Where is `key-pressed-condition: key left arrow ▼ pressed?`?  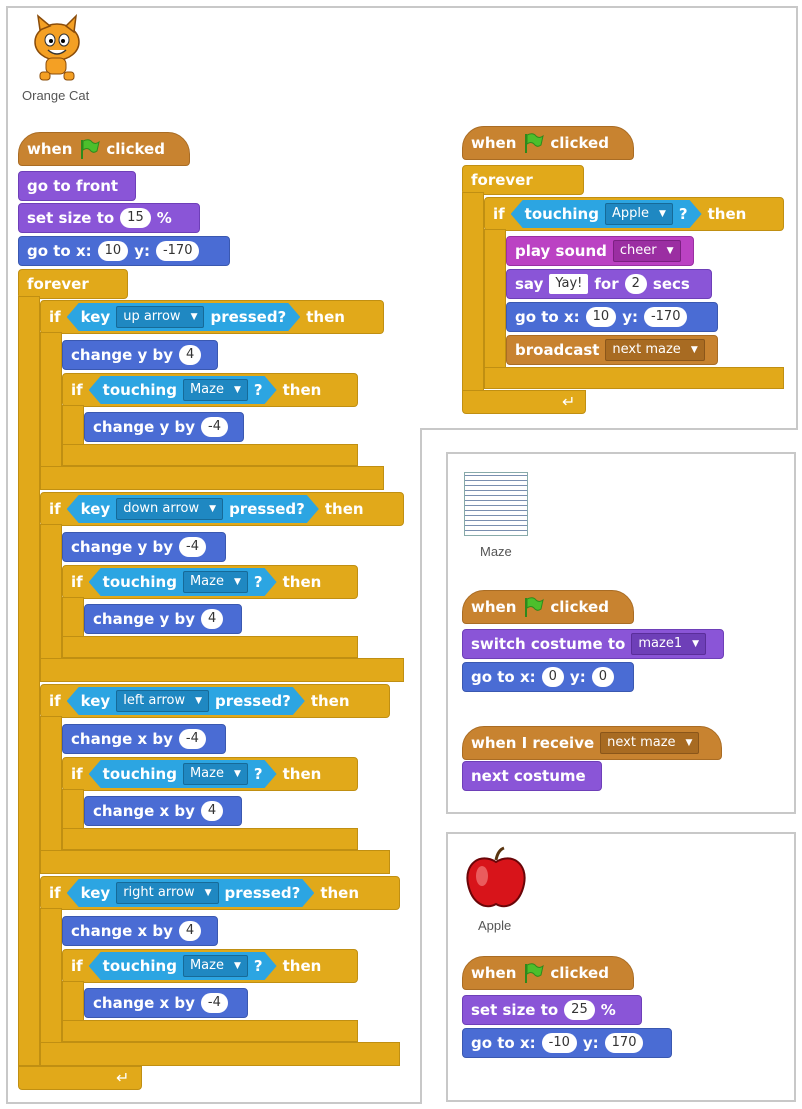 key-pressed-condition: key left arrow ▼ pressed? is located at coordinates (186, 701).